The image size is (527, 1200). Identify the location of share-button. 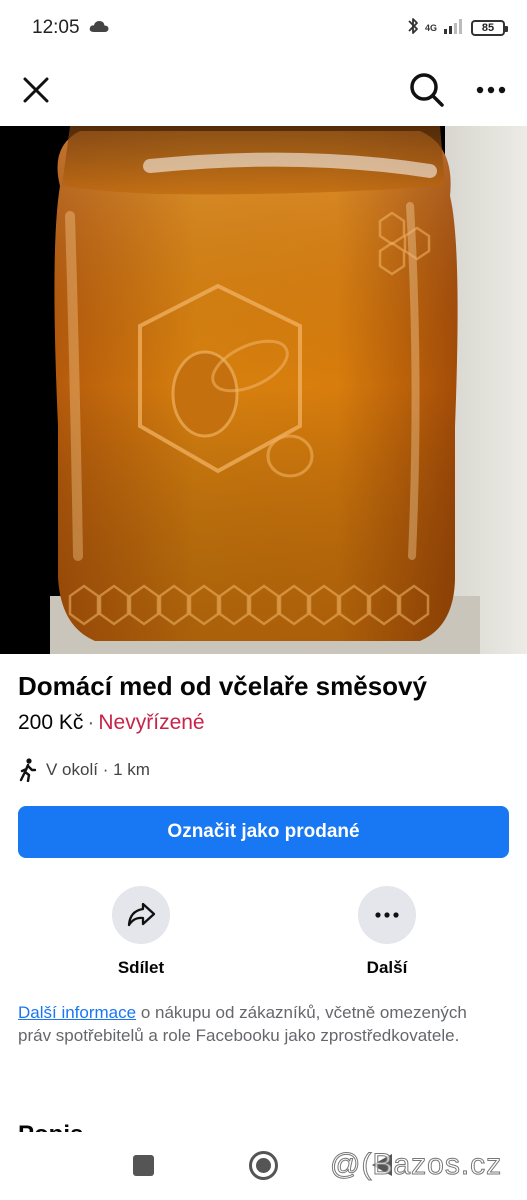
(141, 915).